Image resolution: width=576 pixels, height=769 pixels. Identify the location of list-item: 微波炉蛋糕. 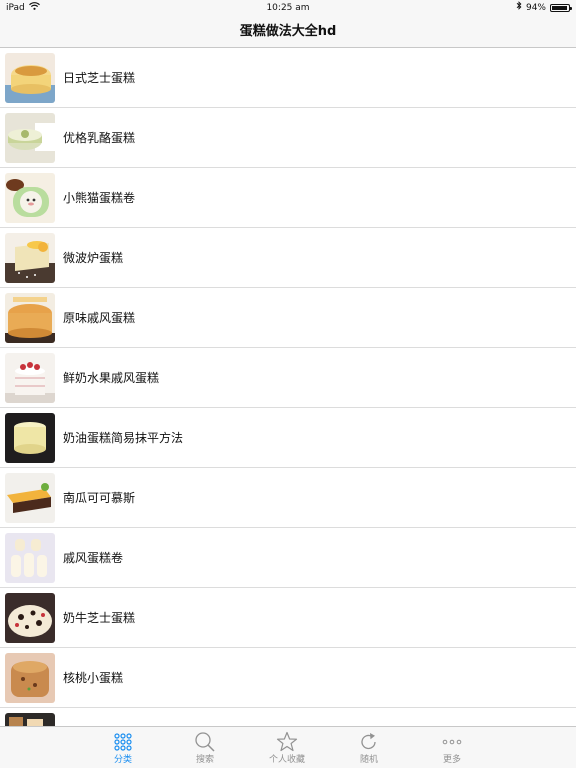
(288, 258).